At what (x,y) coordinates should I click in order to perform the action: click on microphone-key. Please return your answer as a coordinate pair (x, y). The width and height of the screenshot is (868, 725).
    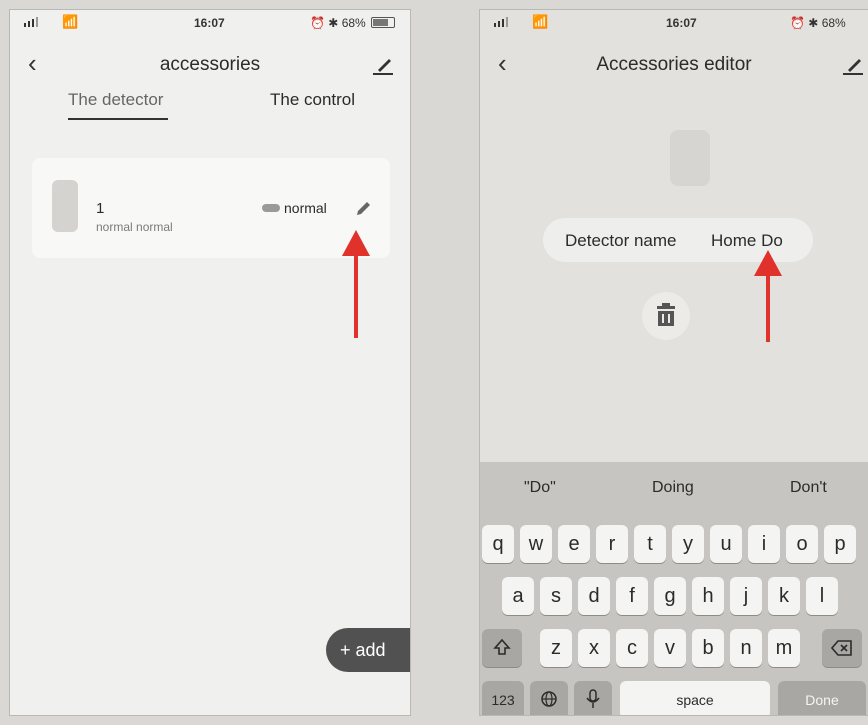
    Looking at the image, I should click on (593, 698).